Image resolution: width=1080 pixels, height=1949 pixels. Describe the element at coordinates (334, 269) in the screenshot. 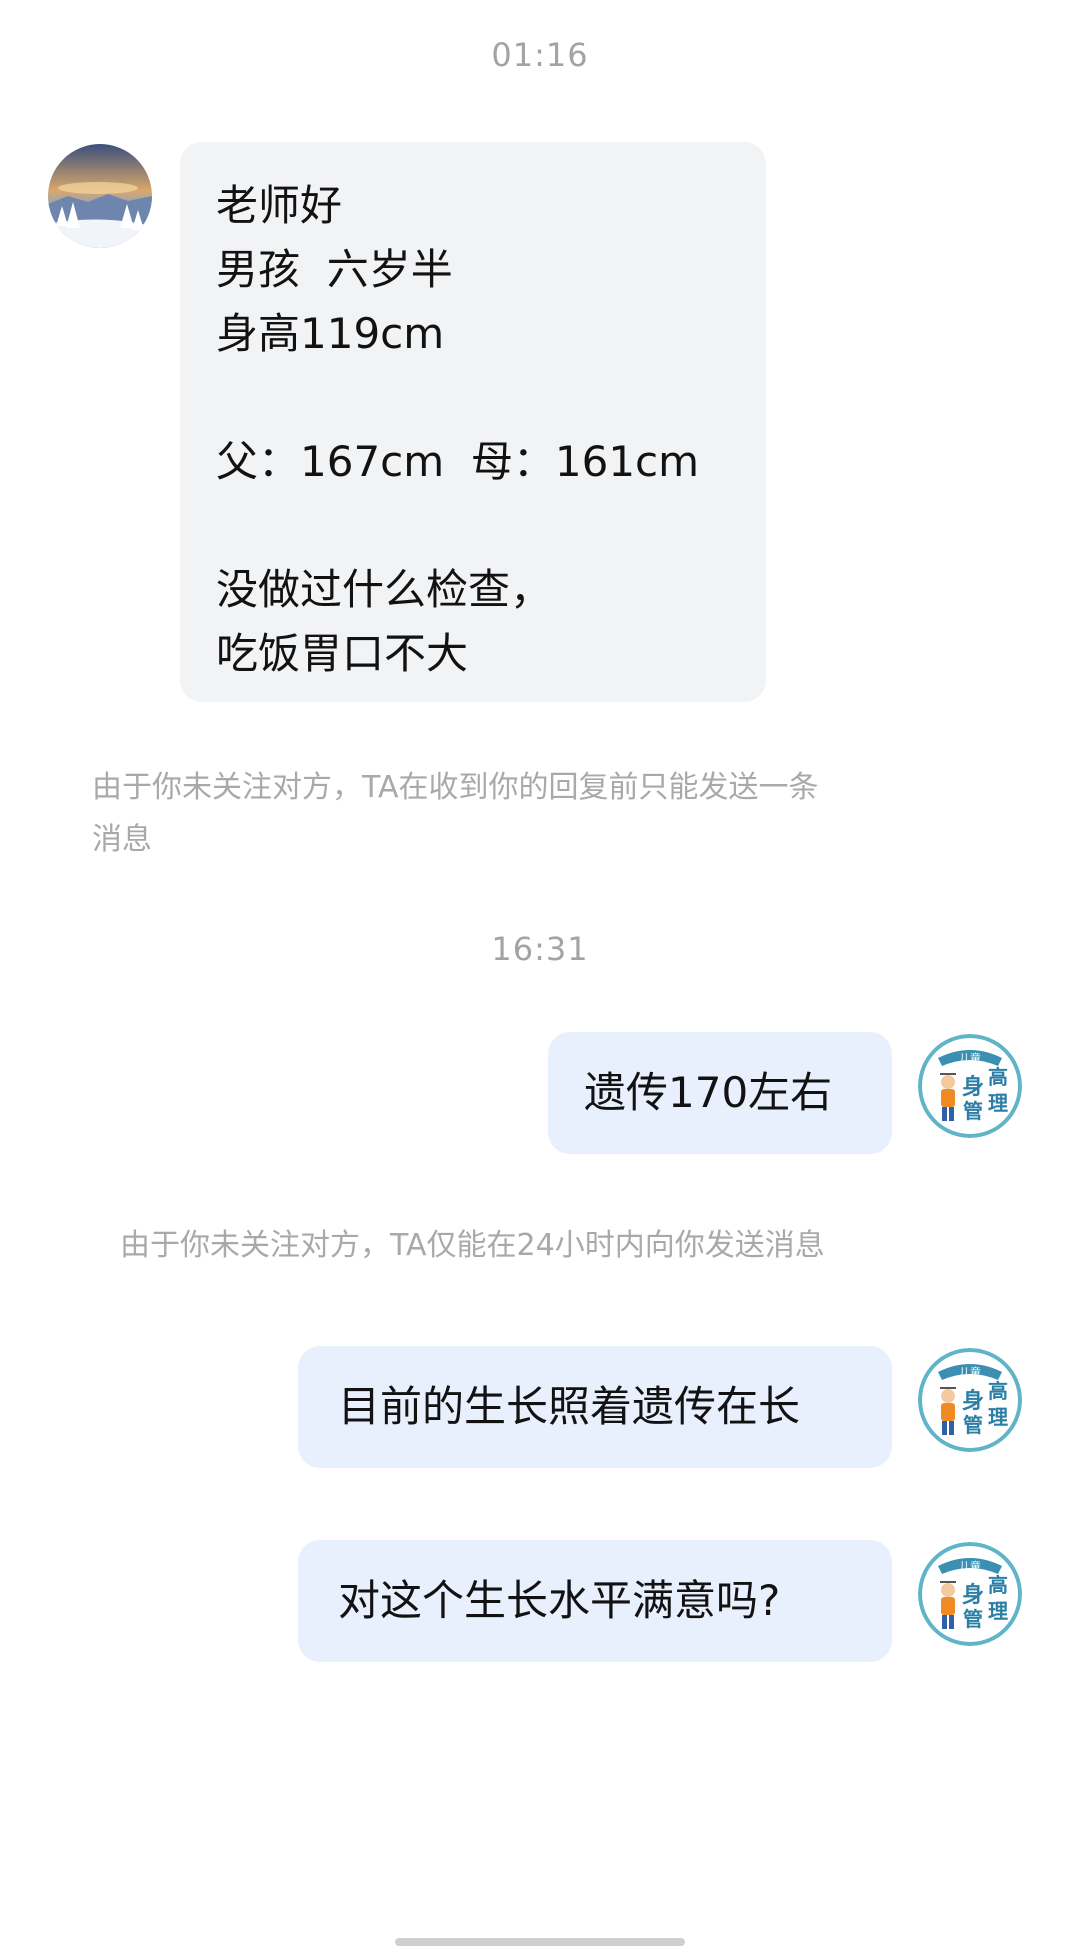

I see `message-line: 男孩 六岁半` at that location.